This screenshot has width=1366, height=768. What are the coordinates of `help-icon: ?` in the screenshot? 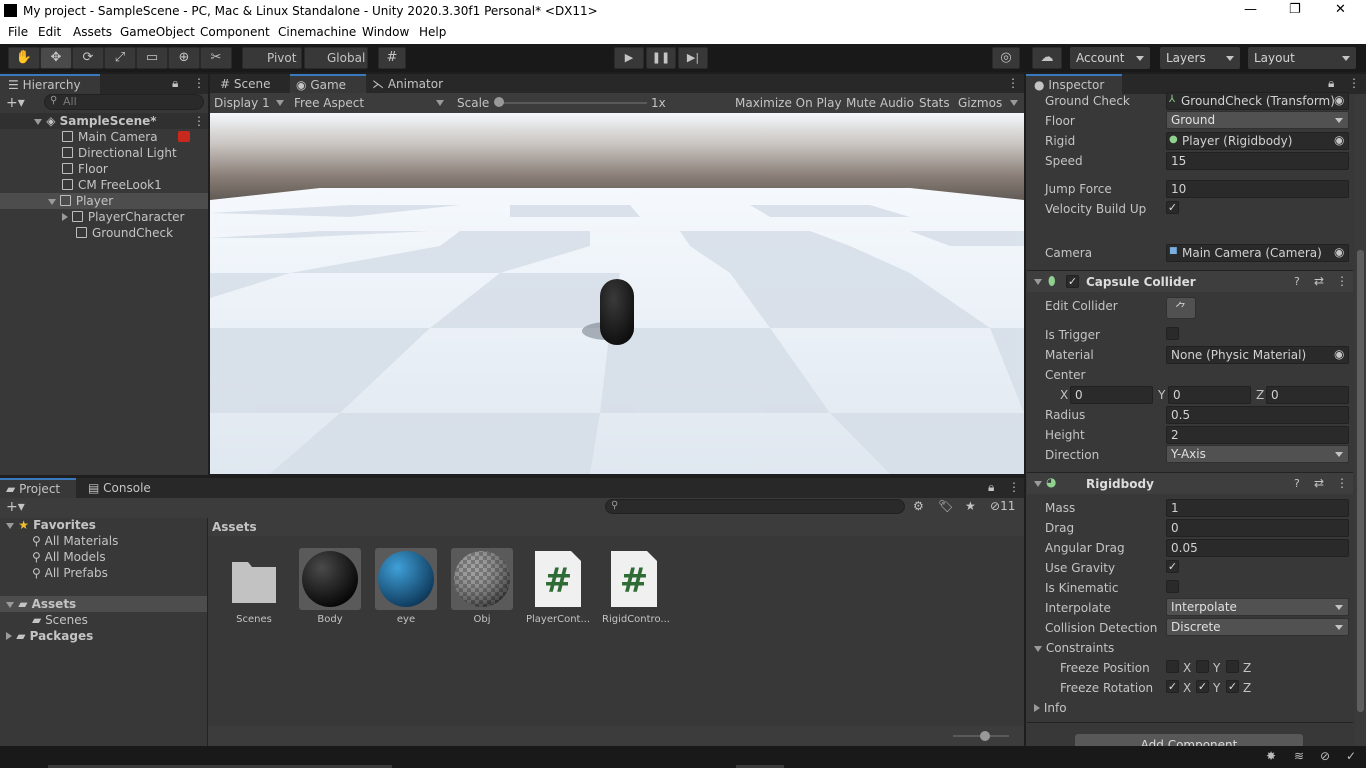 It's located at (1297, 483).